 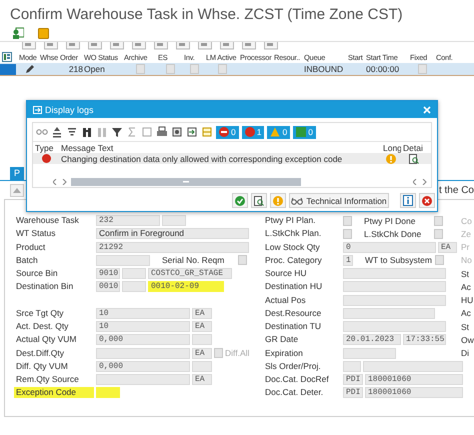 I want to click on table-row: 218Open INBOUND 00:00:00, so click(x=237, y=69).